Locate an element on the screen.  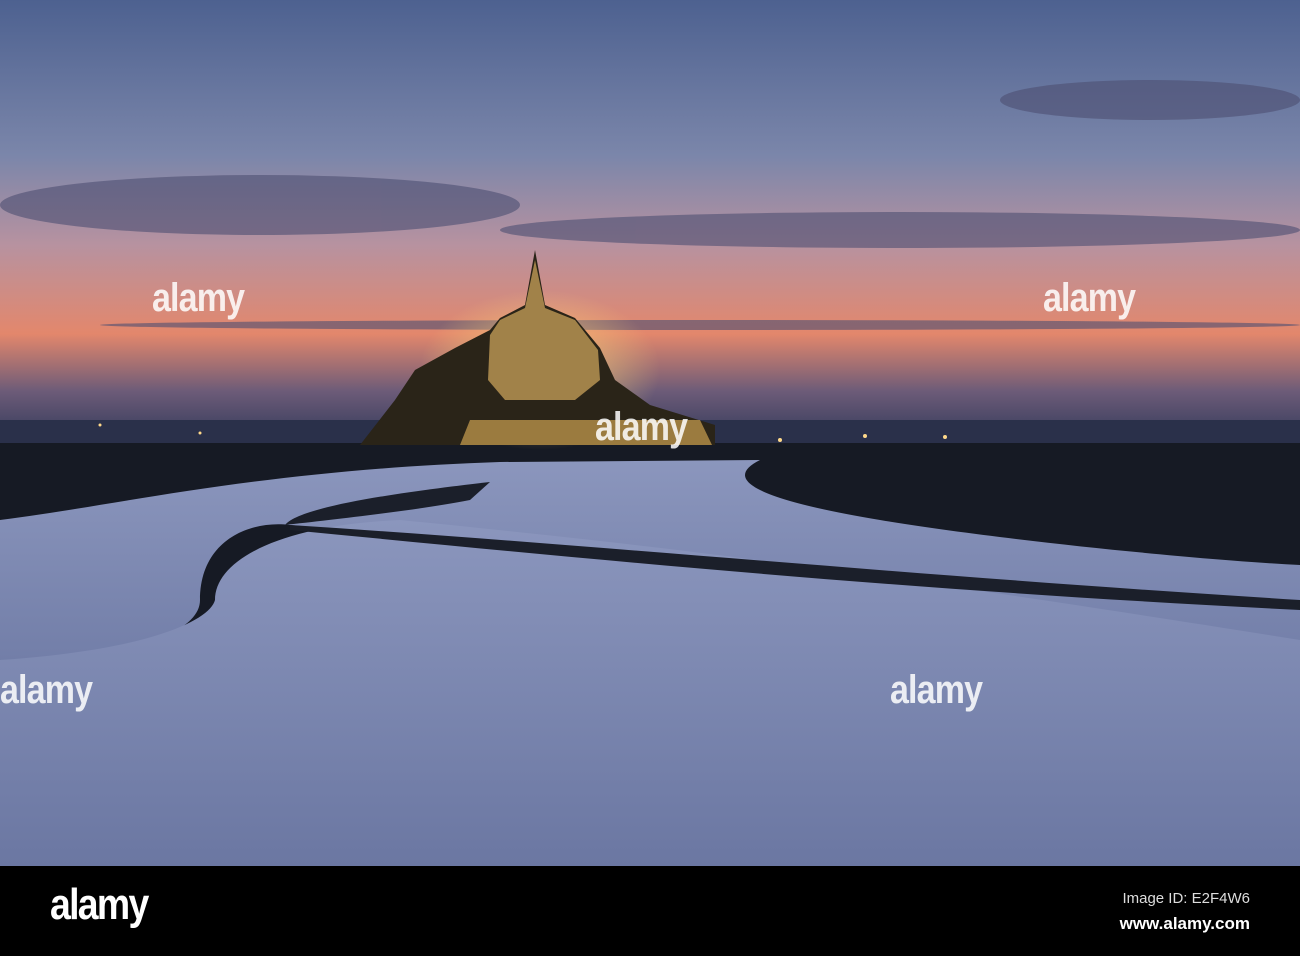
footer-bar: alamy Image ID: E2F4W6 www.alamy.com is located at coordinates (650, 911).